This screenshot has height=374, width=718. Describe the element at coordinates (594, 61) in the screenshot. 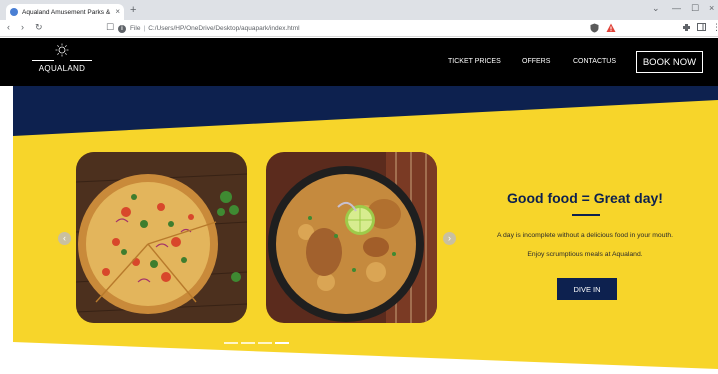

I see `nav-contact-us: CONTACTUS` at that location.